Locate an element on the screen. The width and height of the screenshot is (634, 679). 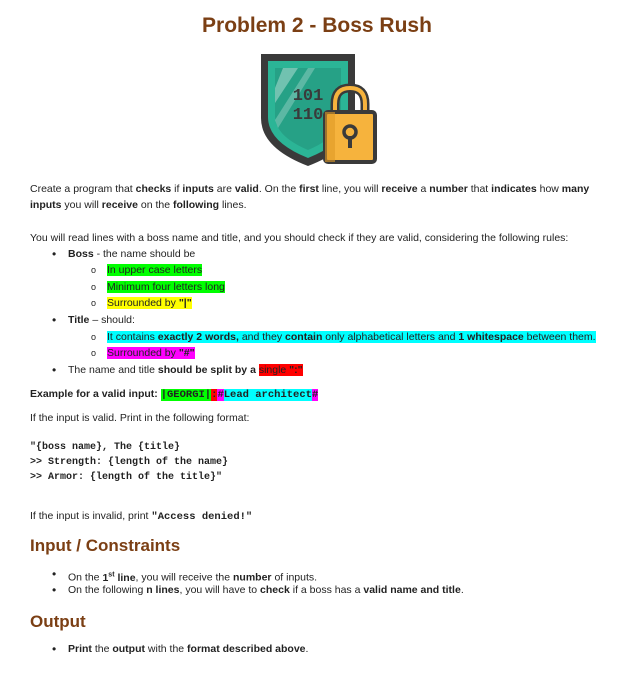
title-item1-run: contain is located at coordinates (304, 337).